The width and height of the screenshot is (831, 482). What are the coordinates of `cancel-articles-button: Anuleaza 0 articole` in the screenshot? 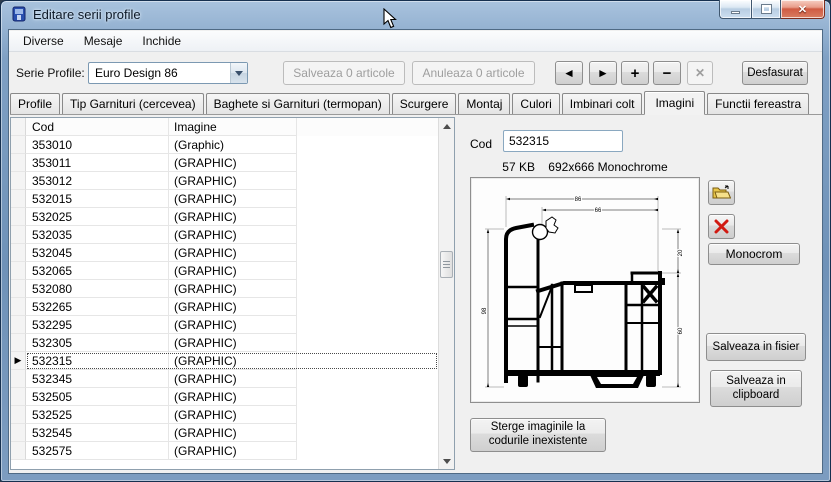 It's located at (473, 73).